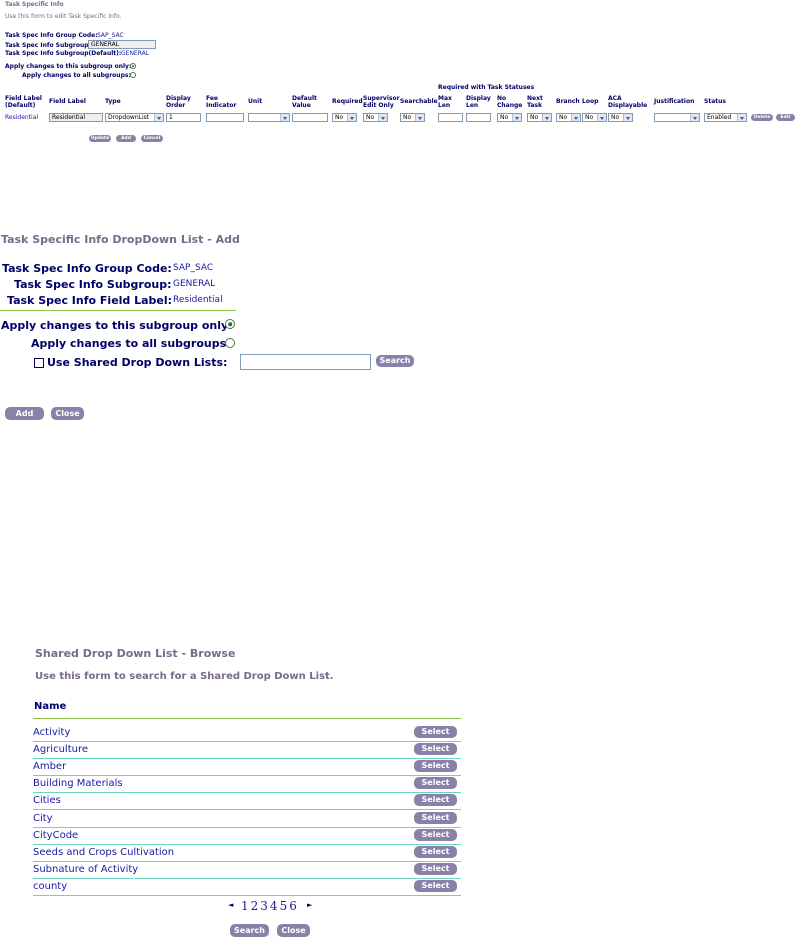 This screenshot has width=798, height=940. What do you see at coordinates (122, 44) in the screenshot?
I see `subgroup-input: GENERAL` at bounding box center [122, 44].